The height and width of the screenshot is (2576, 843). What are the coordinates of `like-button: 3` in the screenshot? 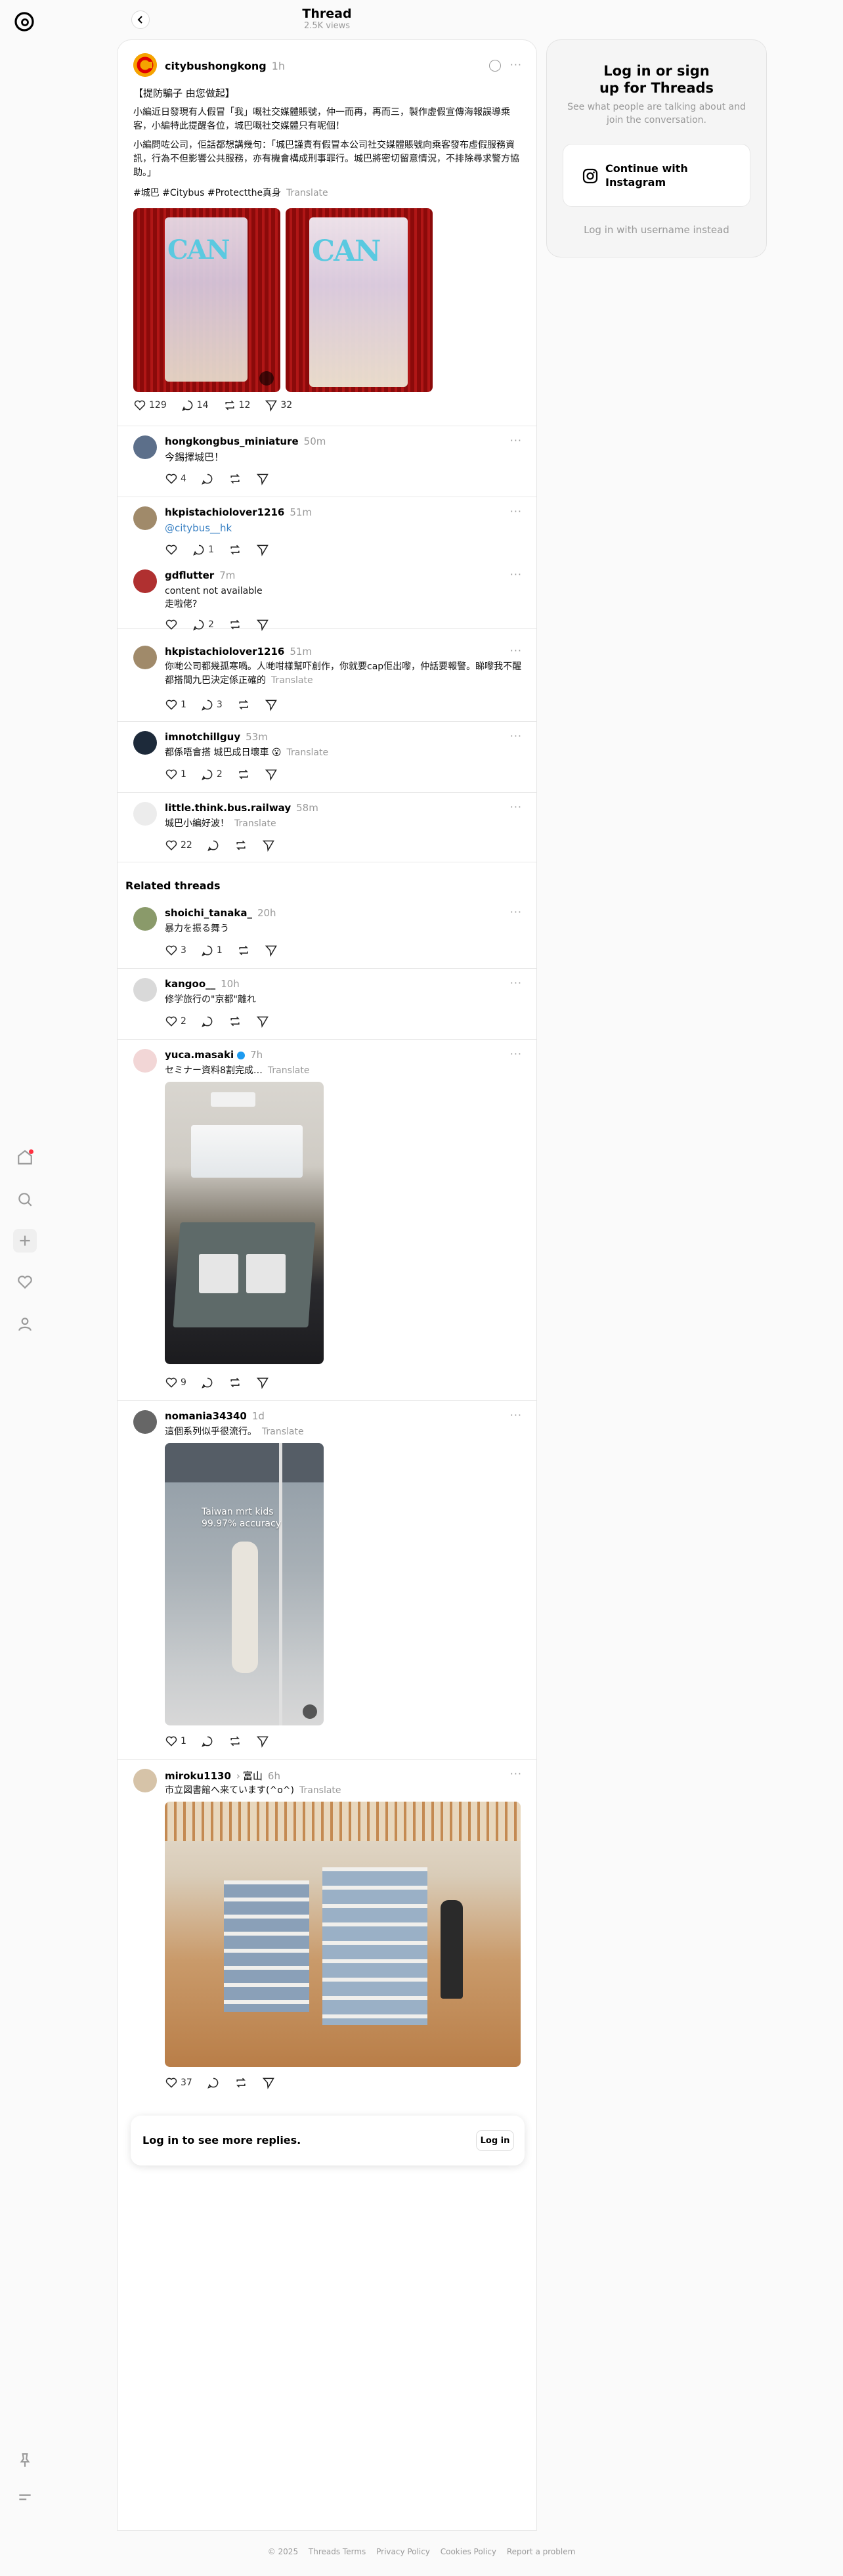 It's located at (175, 951).